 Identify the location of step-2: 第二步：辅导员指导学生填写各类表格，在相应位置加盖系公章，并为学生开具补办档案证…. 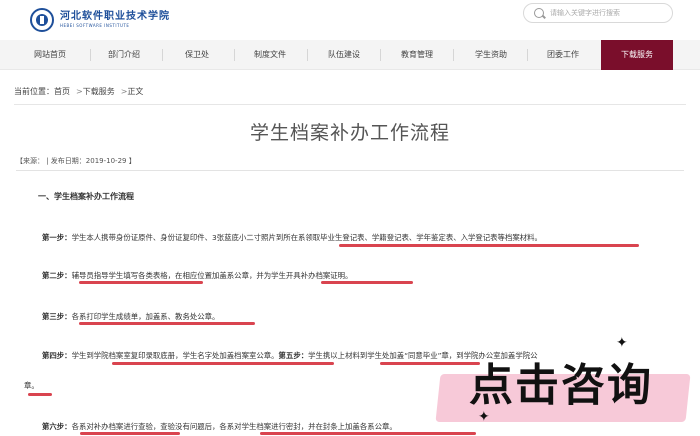
(197, 275).